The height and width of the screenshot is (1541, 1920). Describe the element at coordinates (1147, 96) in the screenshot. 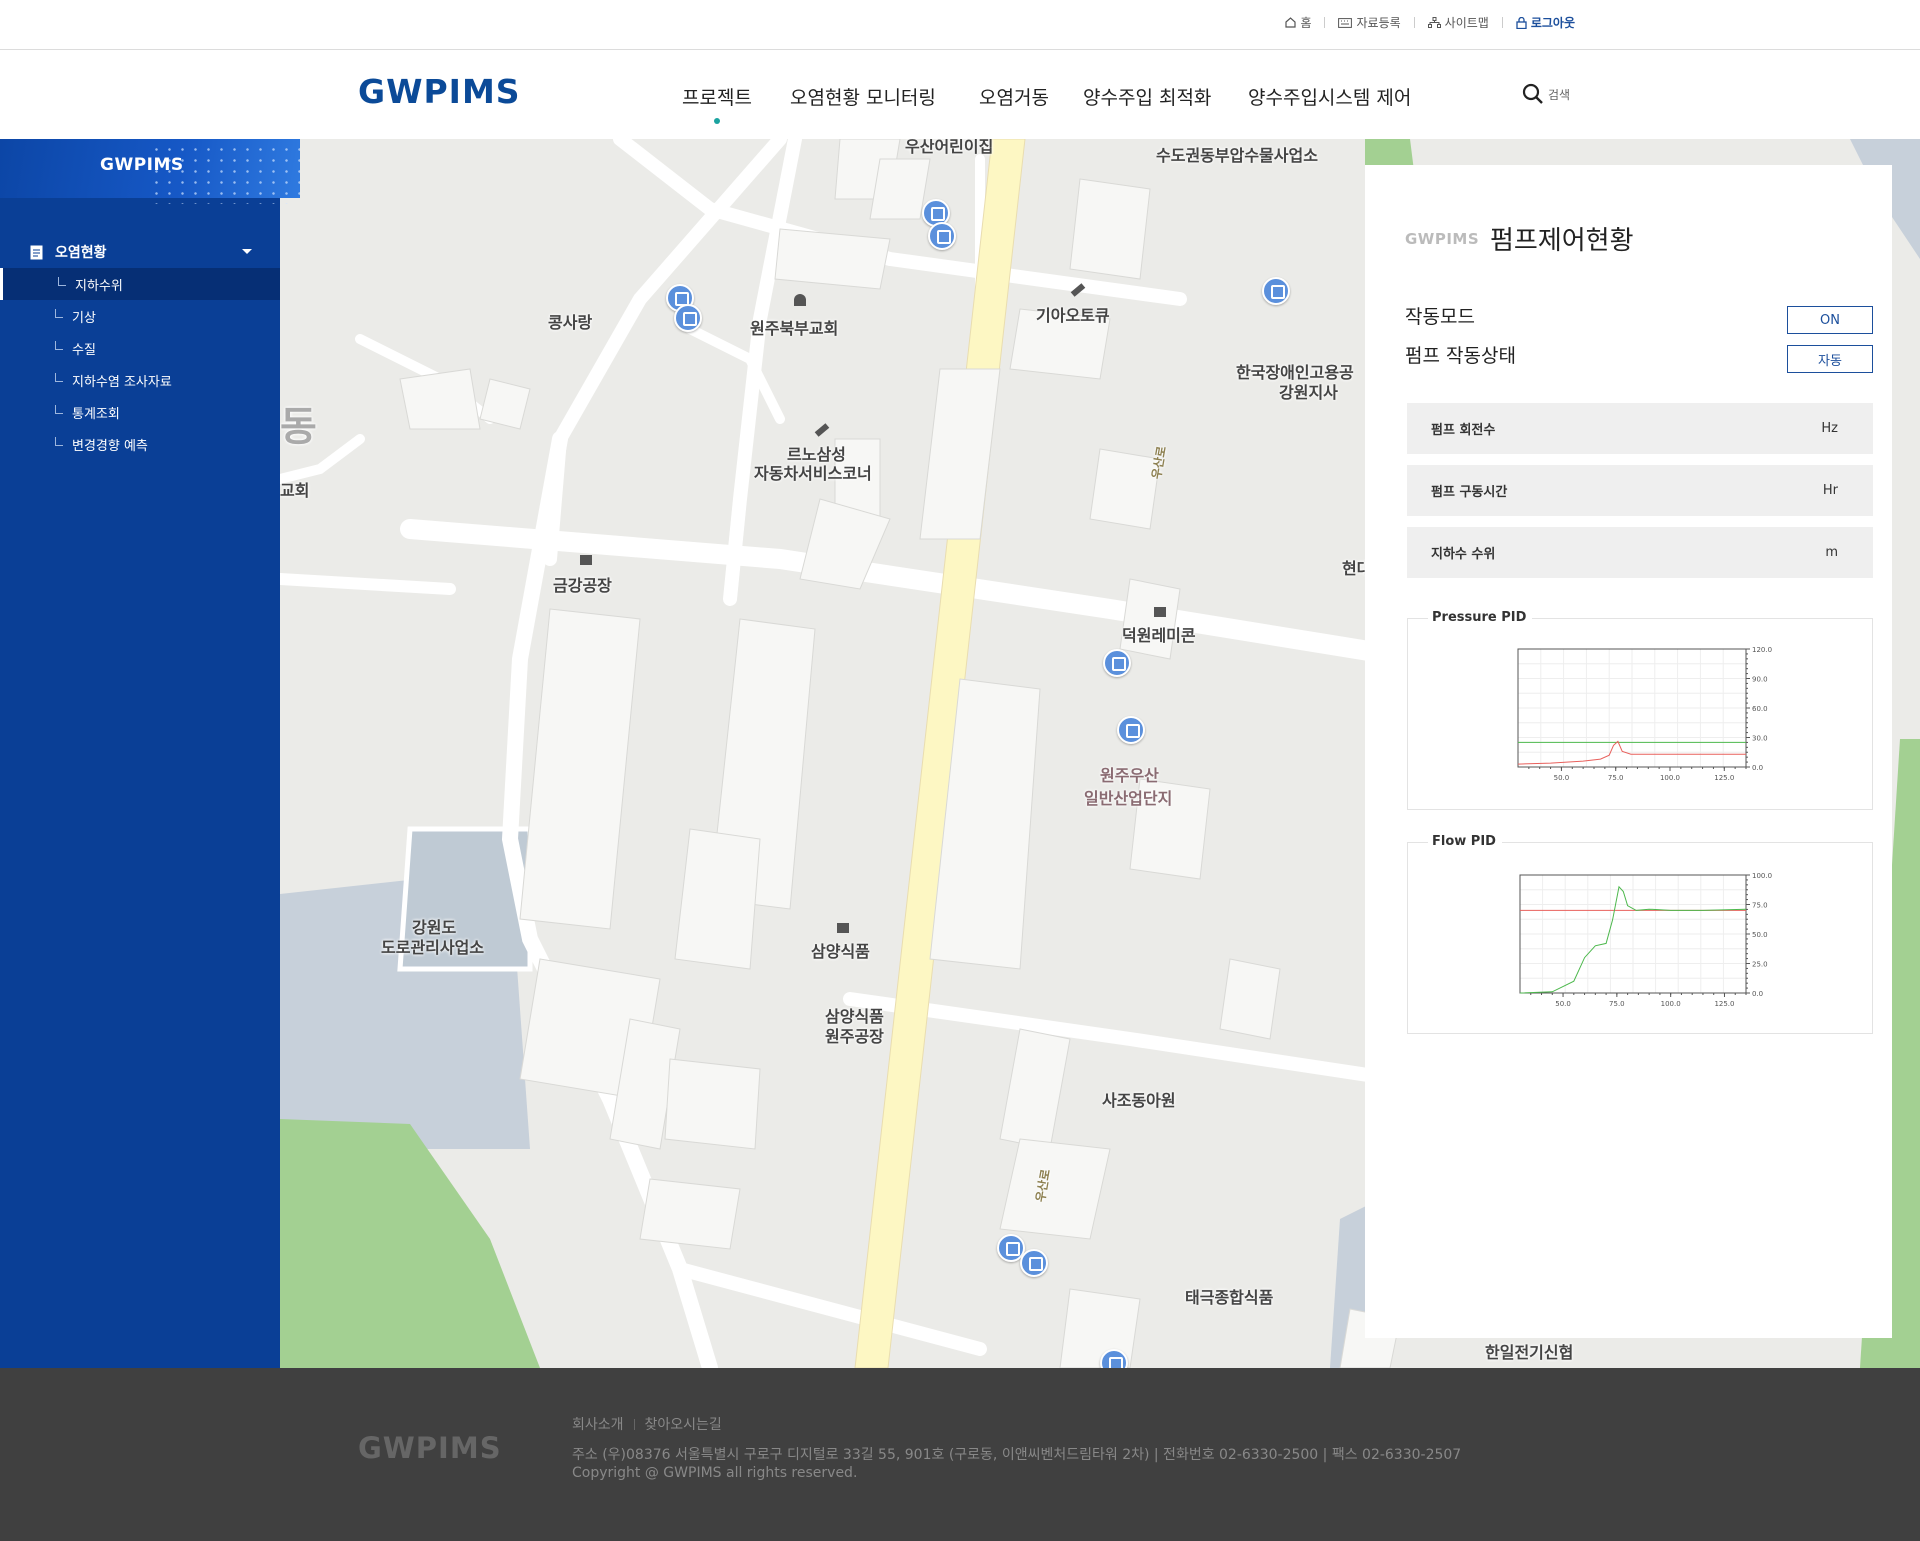

I see `menu-optimization: 양수주입 최적화` at that location.